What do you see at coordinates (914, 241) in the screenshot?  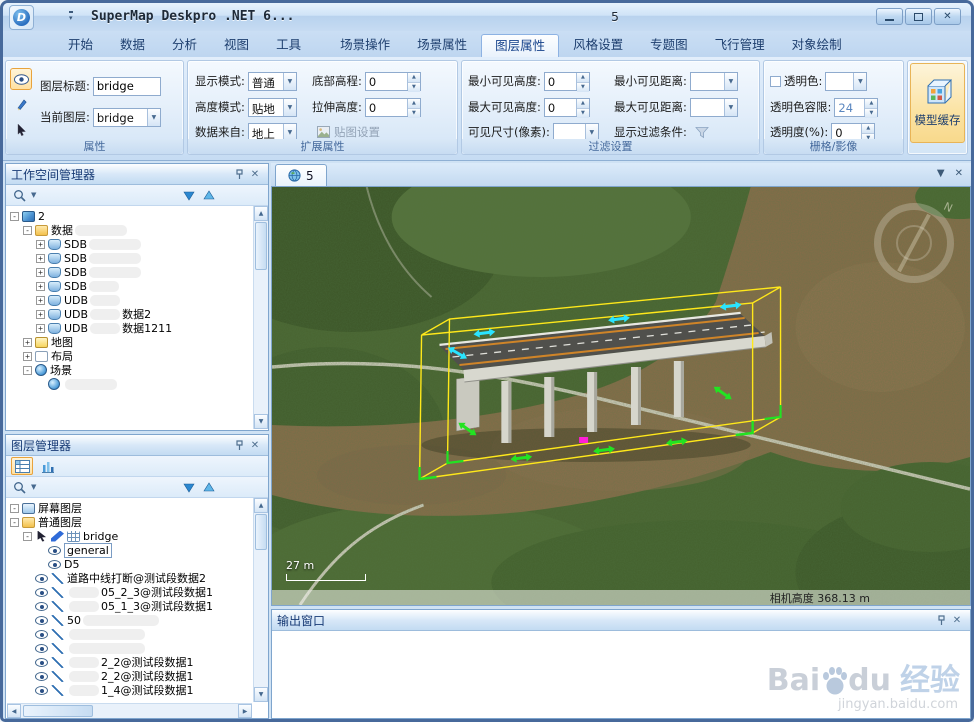 I see `compass: N` at bounding box center [914, 241].